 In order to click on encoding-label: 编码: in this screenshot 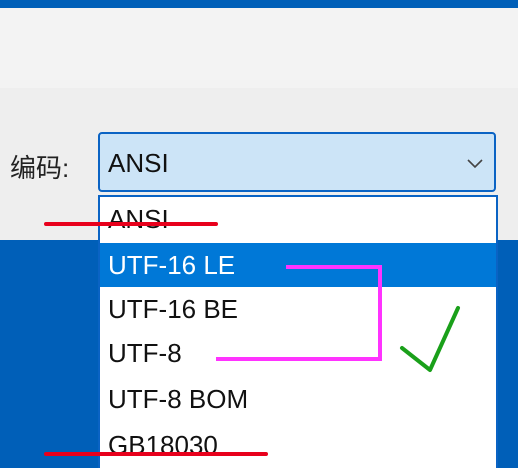, I will do `click(40, 168)`.